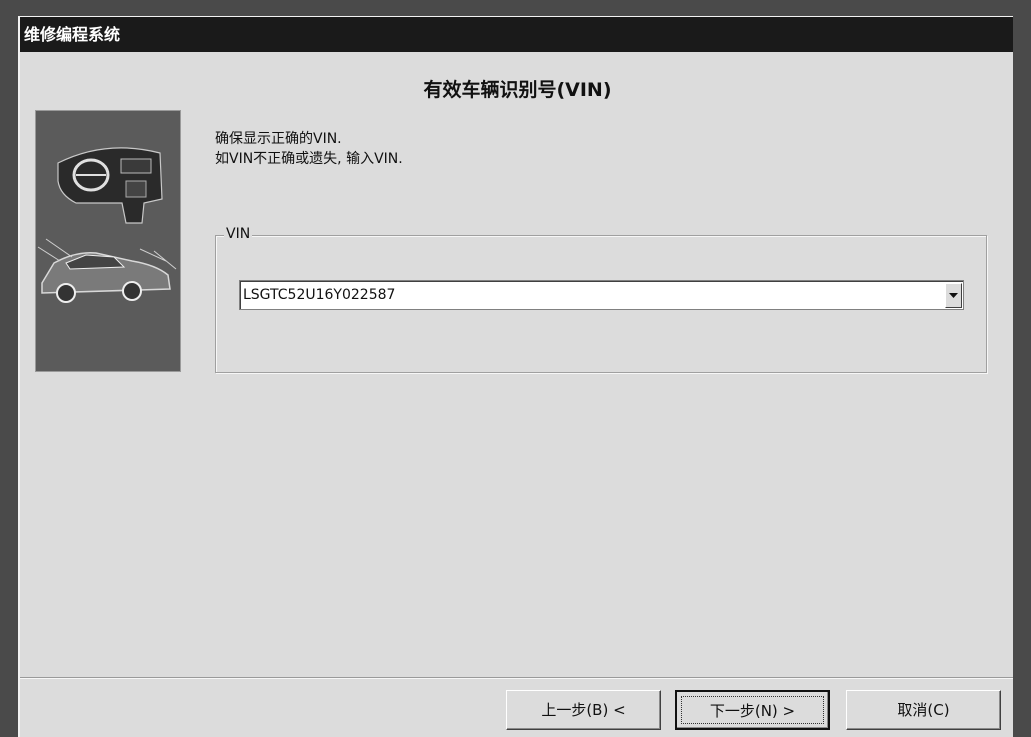  I want to click on instruction-line: 如VIN不正确或遗失, 输入VIN., so click(309, 159).